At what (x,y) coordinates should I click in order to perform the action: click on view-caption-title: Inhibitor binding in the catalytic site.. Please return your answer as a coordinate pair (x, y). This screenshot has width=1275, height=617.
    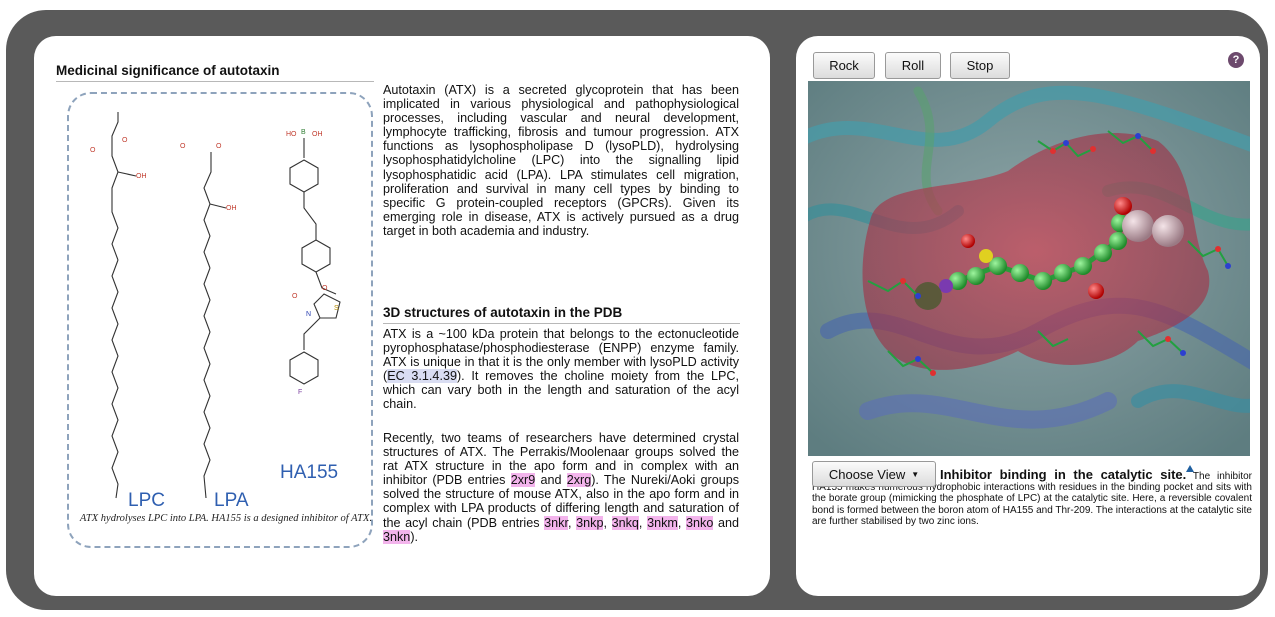
    Looking at the image, I should click on (1063, 474).